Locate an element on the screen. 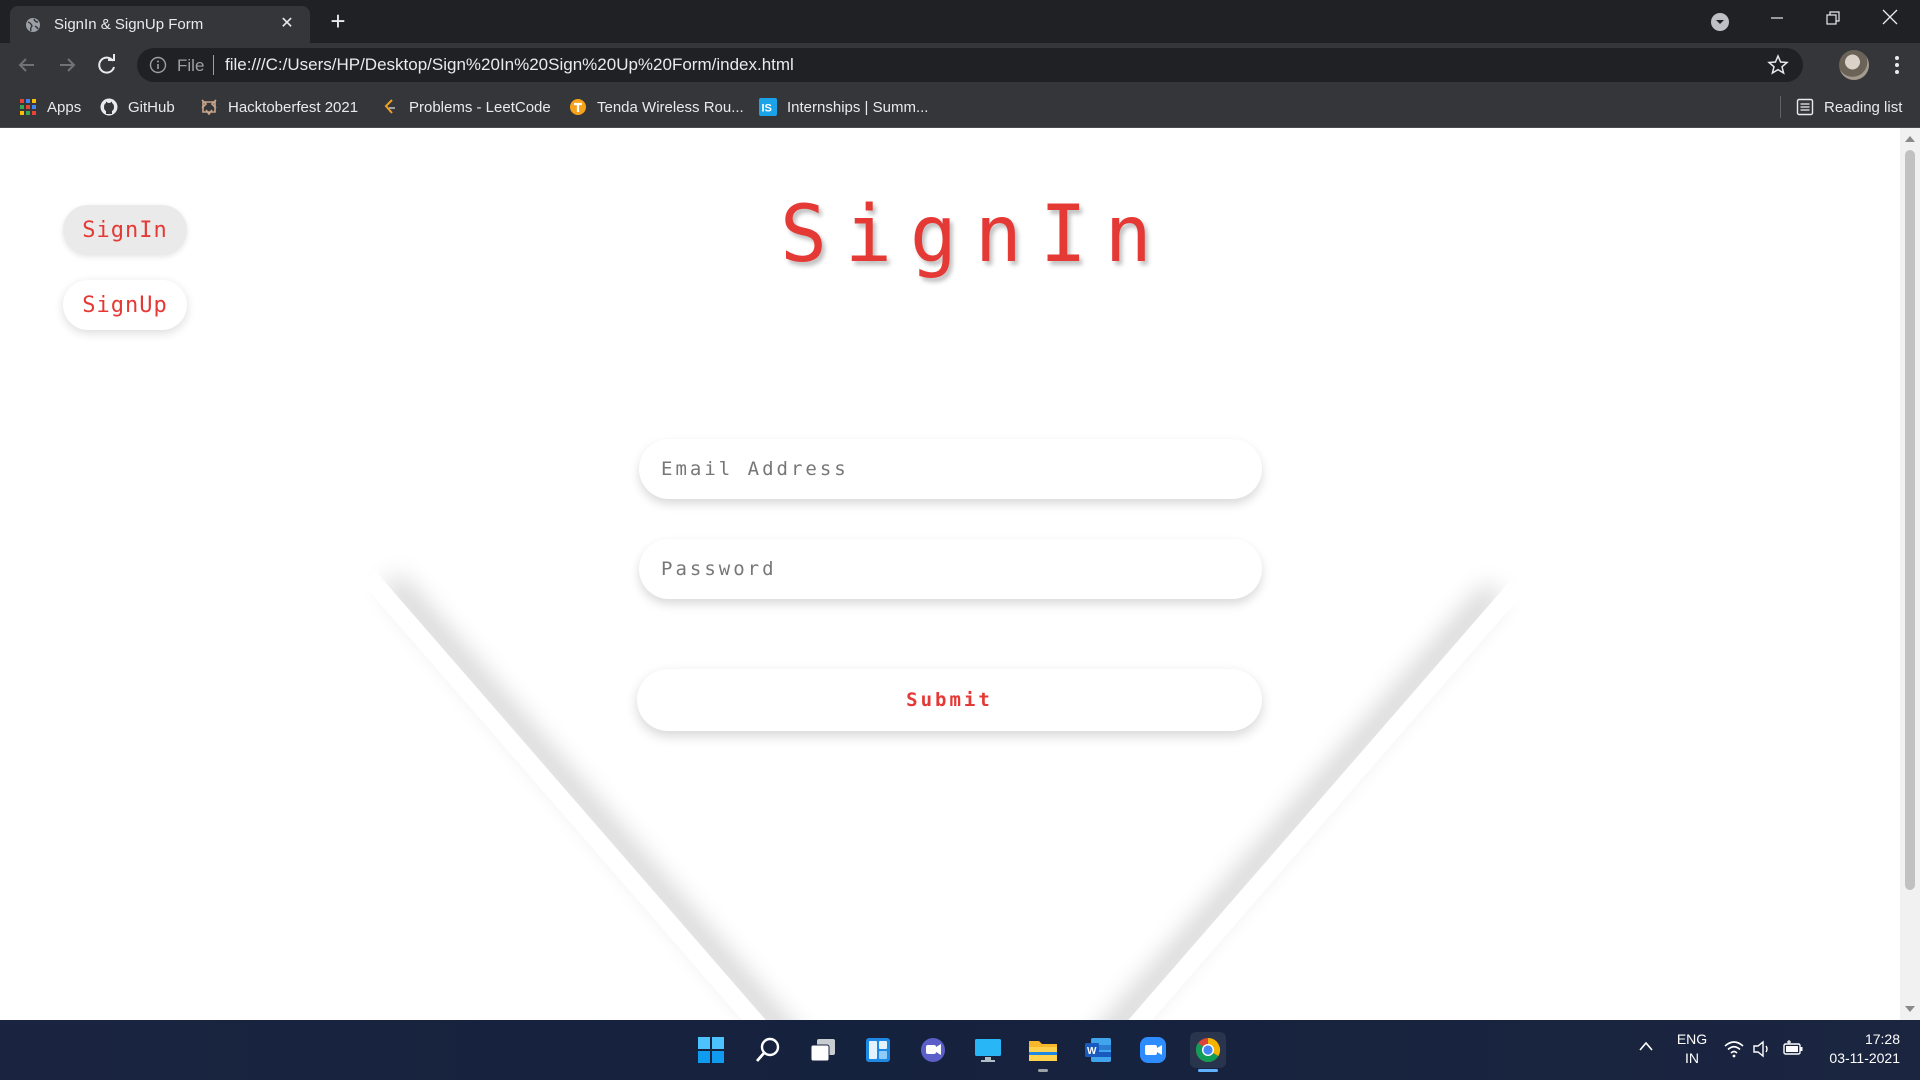 Image resolution: width=1920 pixels, height=1080 pixels. widgets-icon is located at coordinates (878, 1050).